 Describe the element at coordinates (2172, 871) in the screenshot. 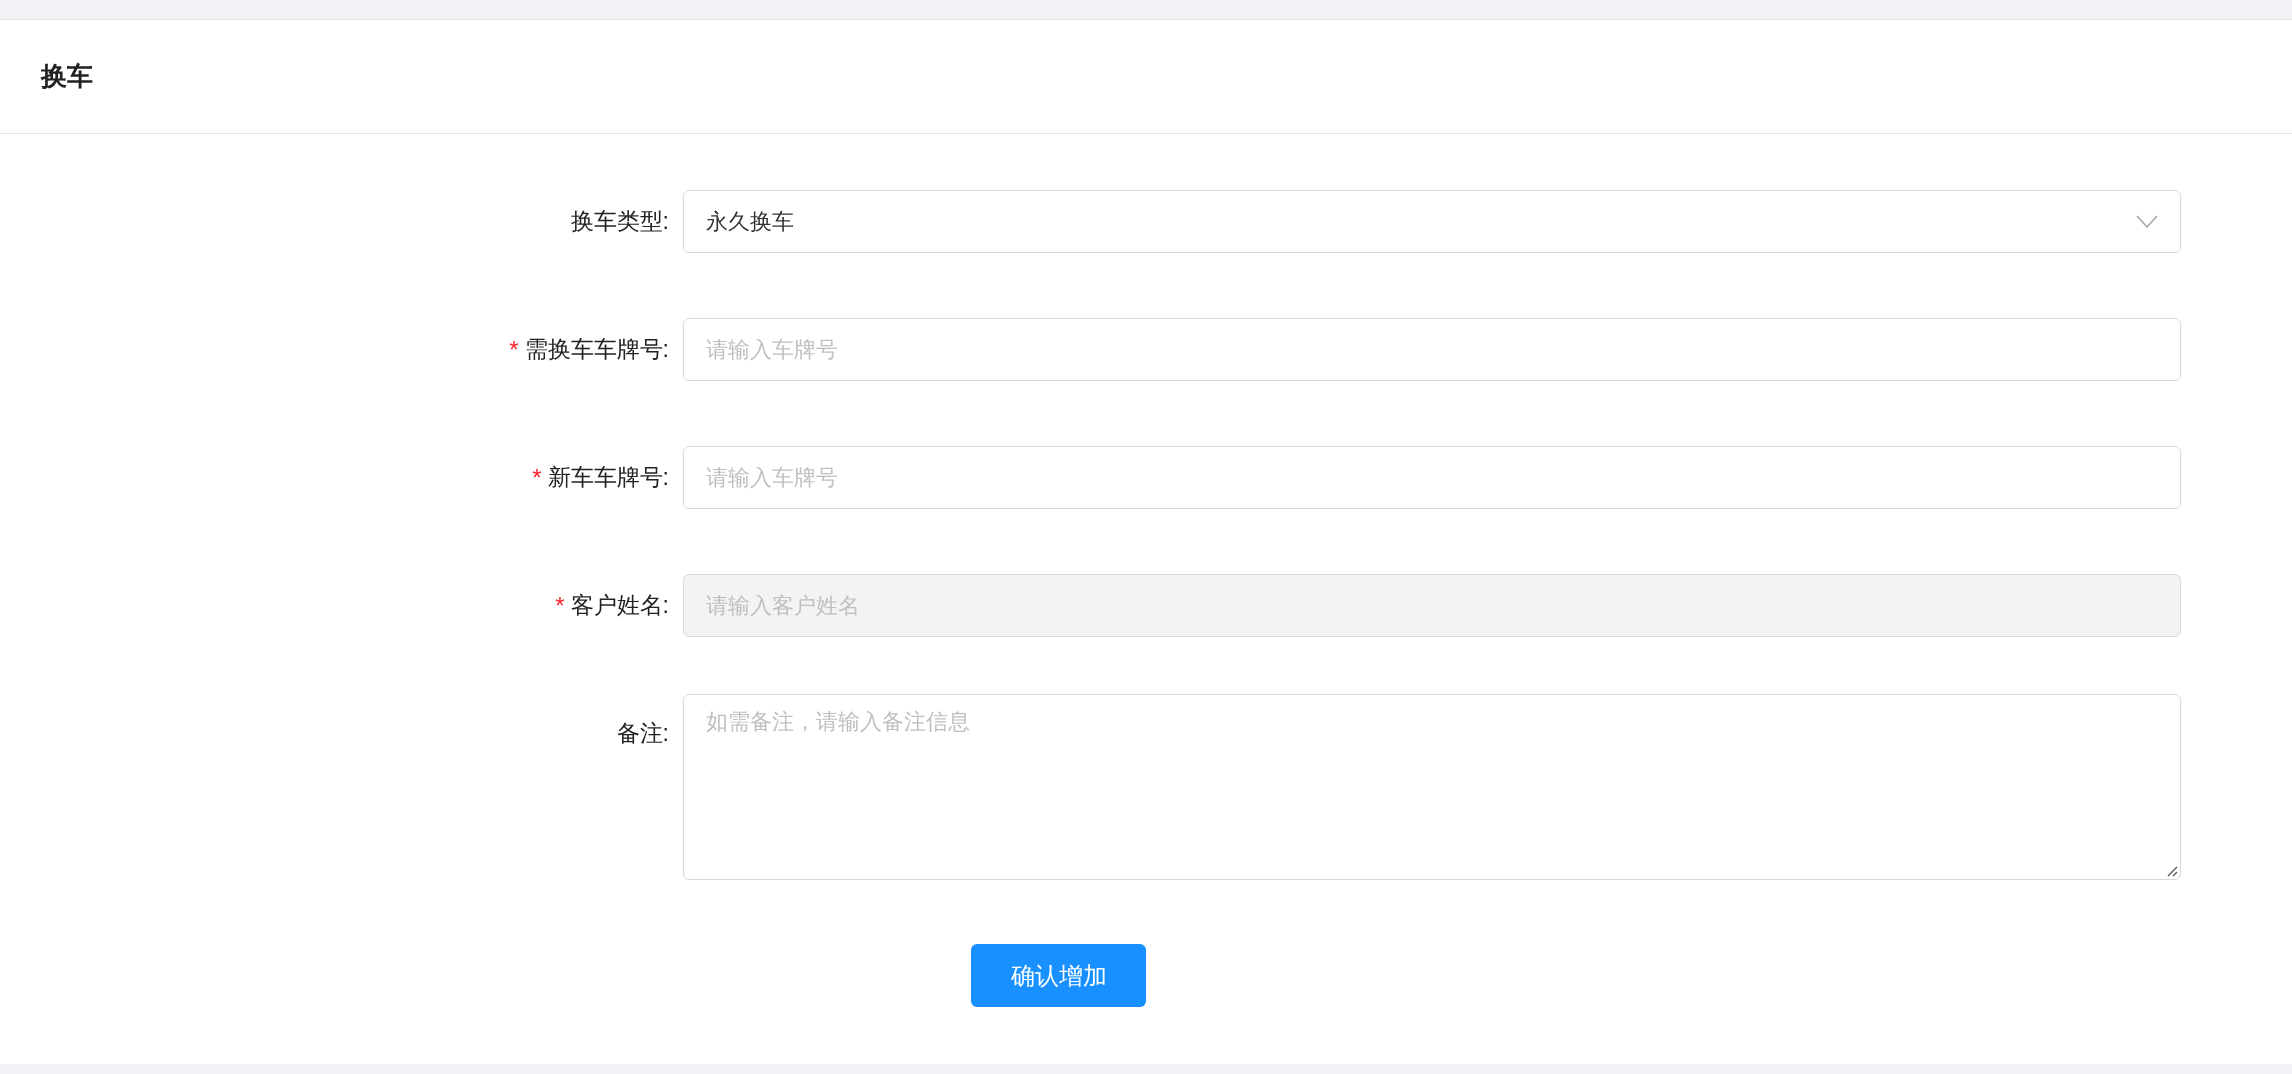

I see `resize-handle-icon` at that location.